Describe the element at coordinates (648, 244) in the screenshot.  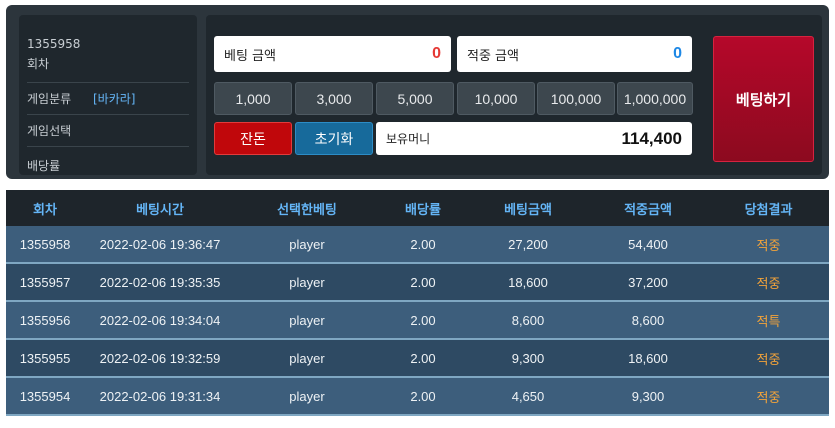
I see `cell-win-amount: 54,400` at that location.